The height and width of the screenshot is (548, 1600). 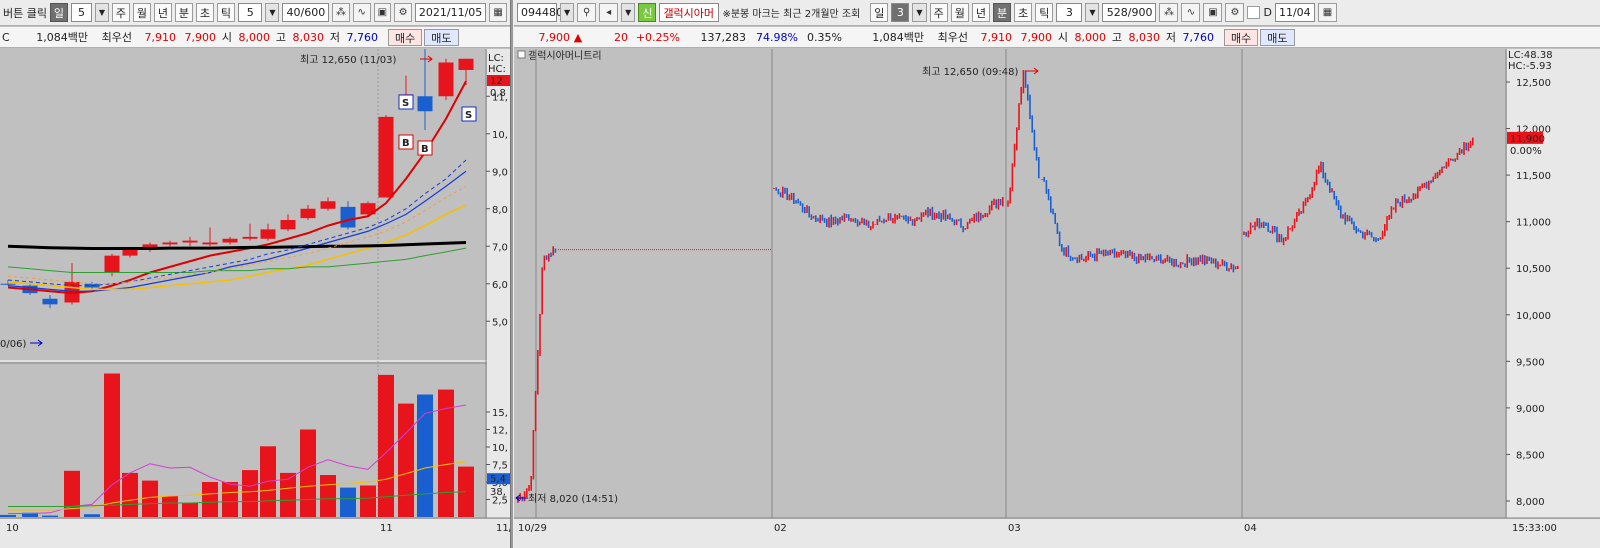 I want to click on price-tick-label: 9,000, so click(x=1530, y=409).